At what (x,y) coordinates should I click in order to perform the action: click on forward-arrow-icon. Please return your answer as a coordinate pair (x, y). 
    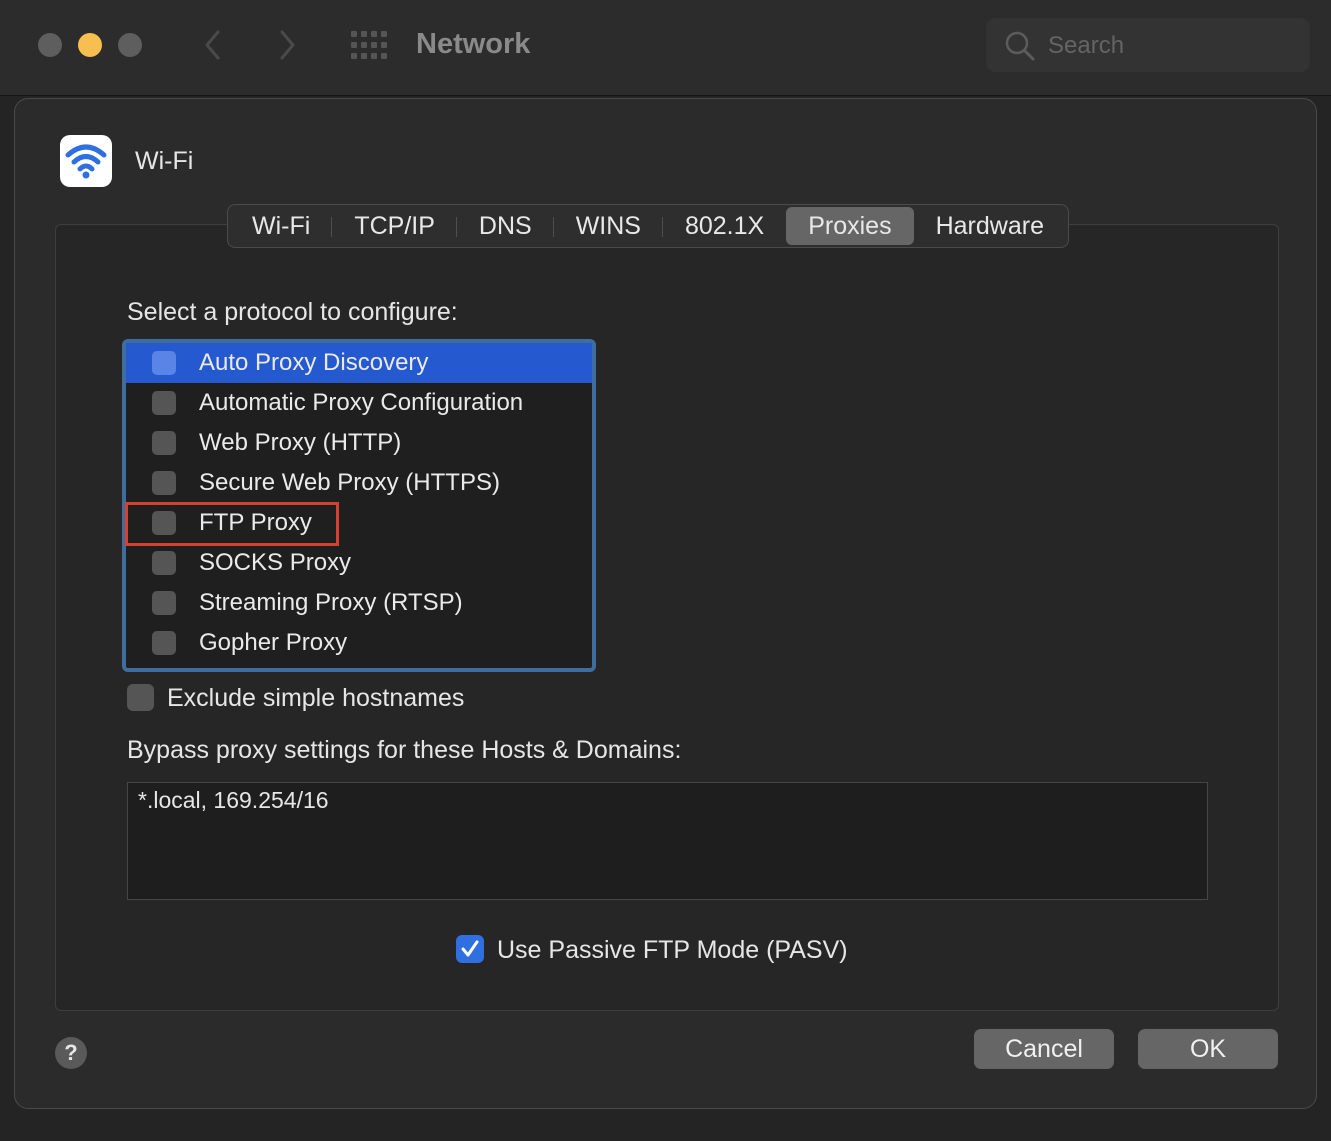
    Looking at the image, I should click on (287, 45).